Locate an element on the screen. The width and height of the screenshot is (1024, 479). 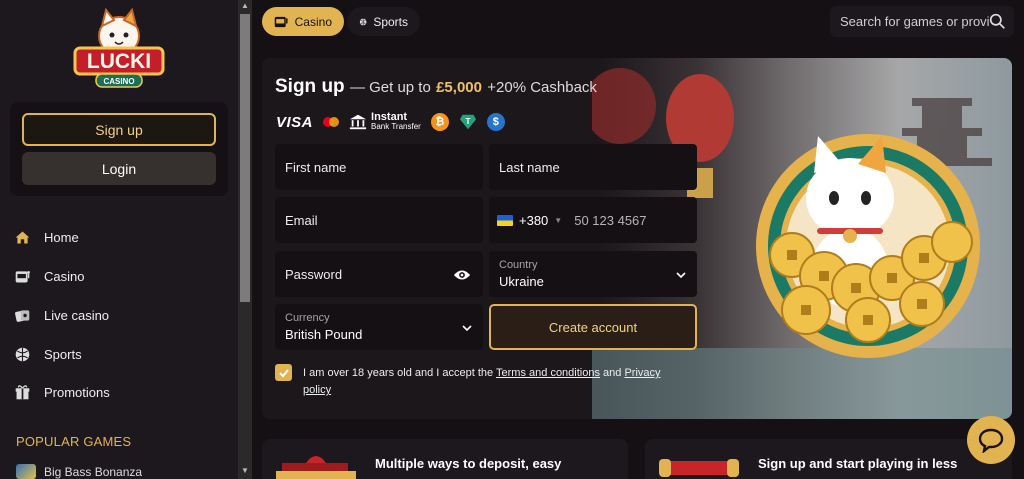
tab-casino: Casino is located at coordinates (303, 21).